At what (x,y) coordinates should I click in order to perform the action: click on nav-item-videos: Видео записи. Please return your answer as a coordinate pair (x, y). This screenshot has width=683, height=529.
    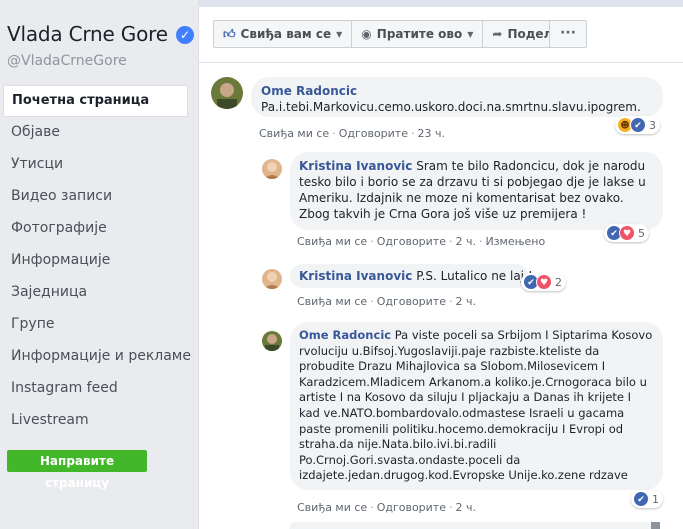
    Looking at the image, I should click on (95, 197).